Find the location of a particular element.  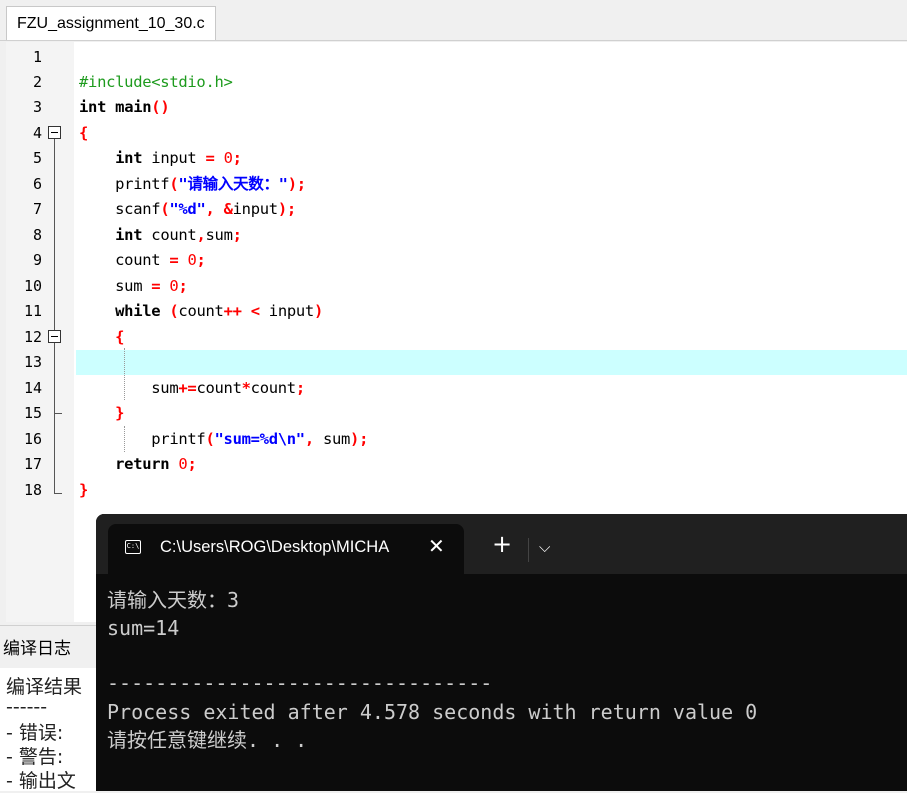

terminal-tab: C:\ C:\Users\ROG\Desktop\MICHA ✕ is located at coordinates (286, 549).